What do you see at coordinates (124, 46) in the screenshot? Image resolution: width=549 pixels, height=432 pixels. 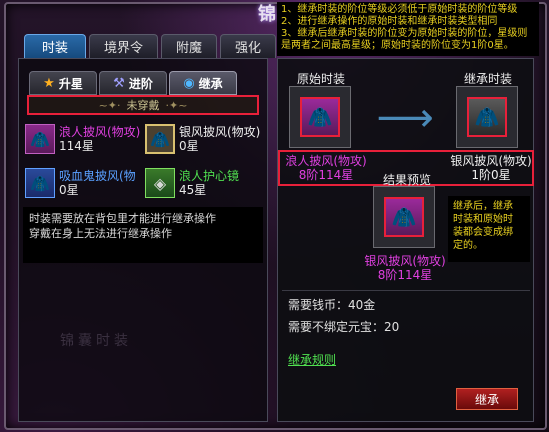 I see `tab-realm-token: 境界令` at bounding box center [124, 46].